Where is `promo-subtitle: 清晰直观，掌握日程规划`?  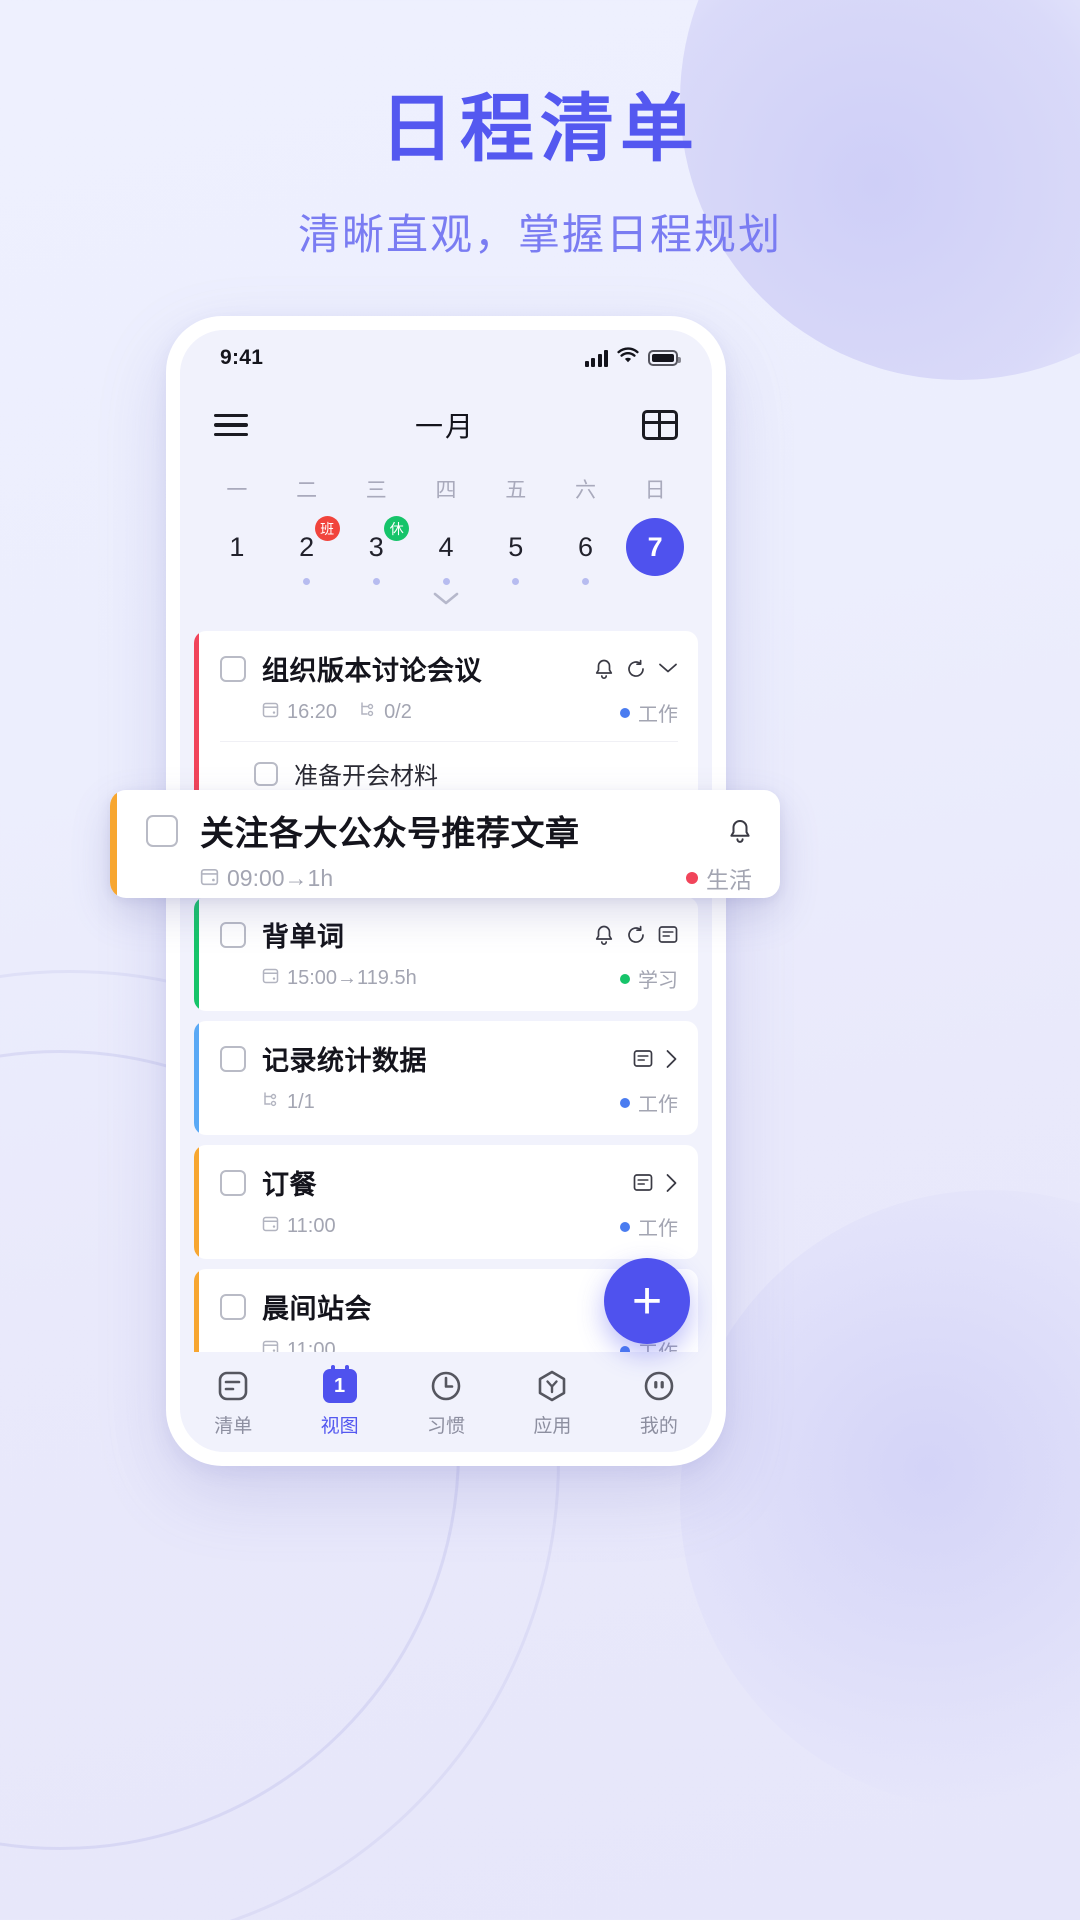 promo-subtitle: 清晰直观，掌握日程规划 is located at coordinates (539, 235).